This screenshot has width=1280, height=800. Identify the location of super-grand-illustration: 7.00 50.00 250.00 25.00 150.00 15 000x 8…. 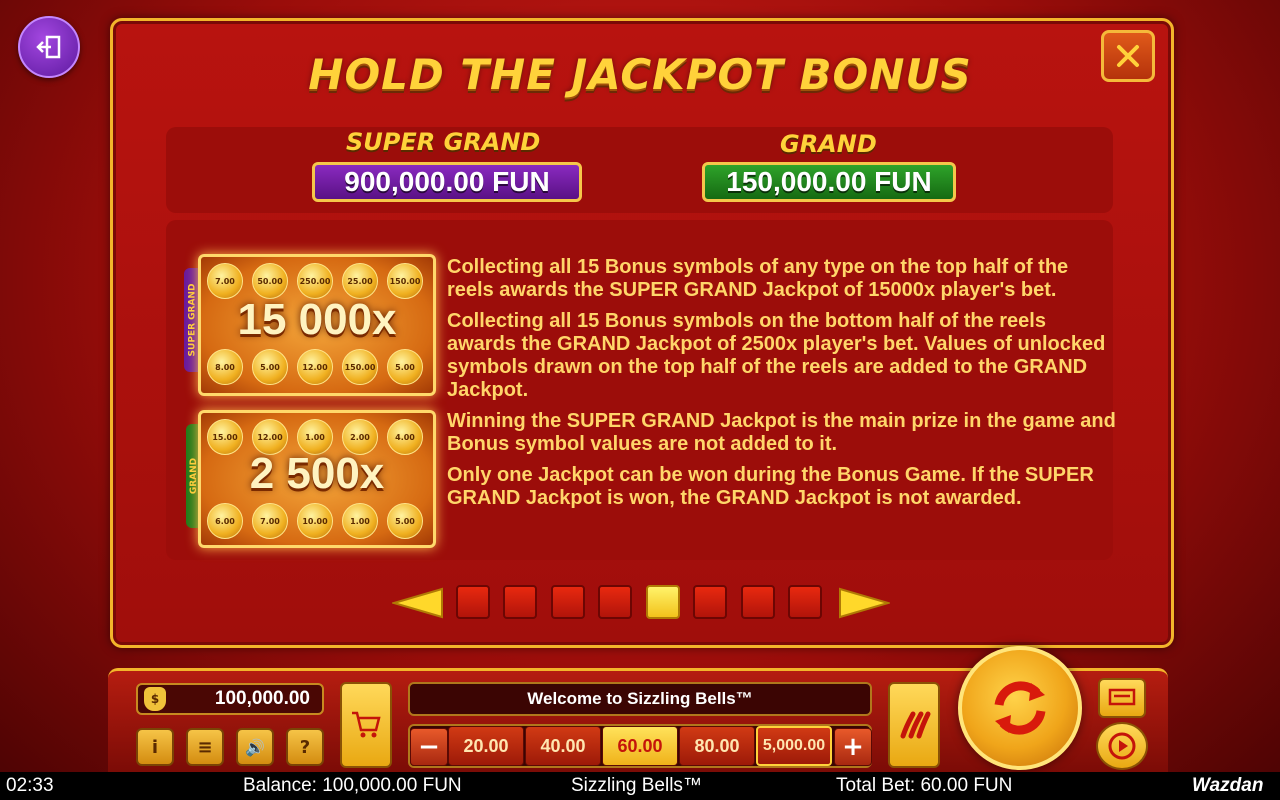
(317, 325).